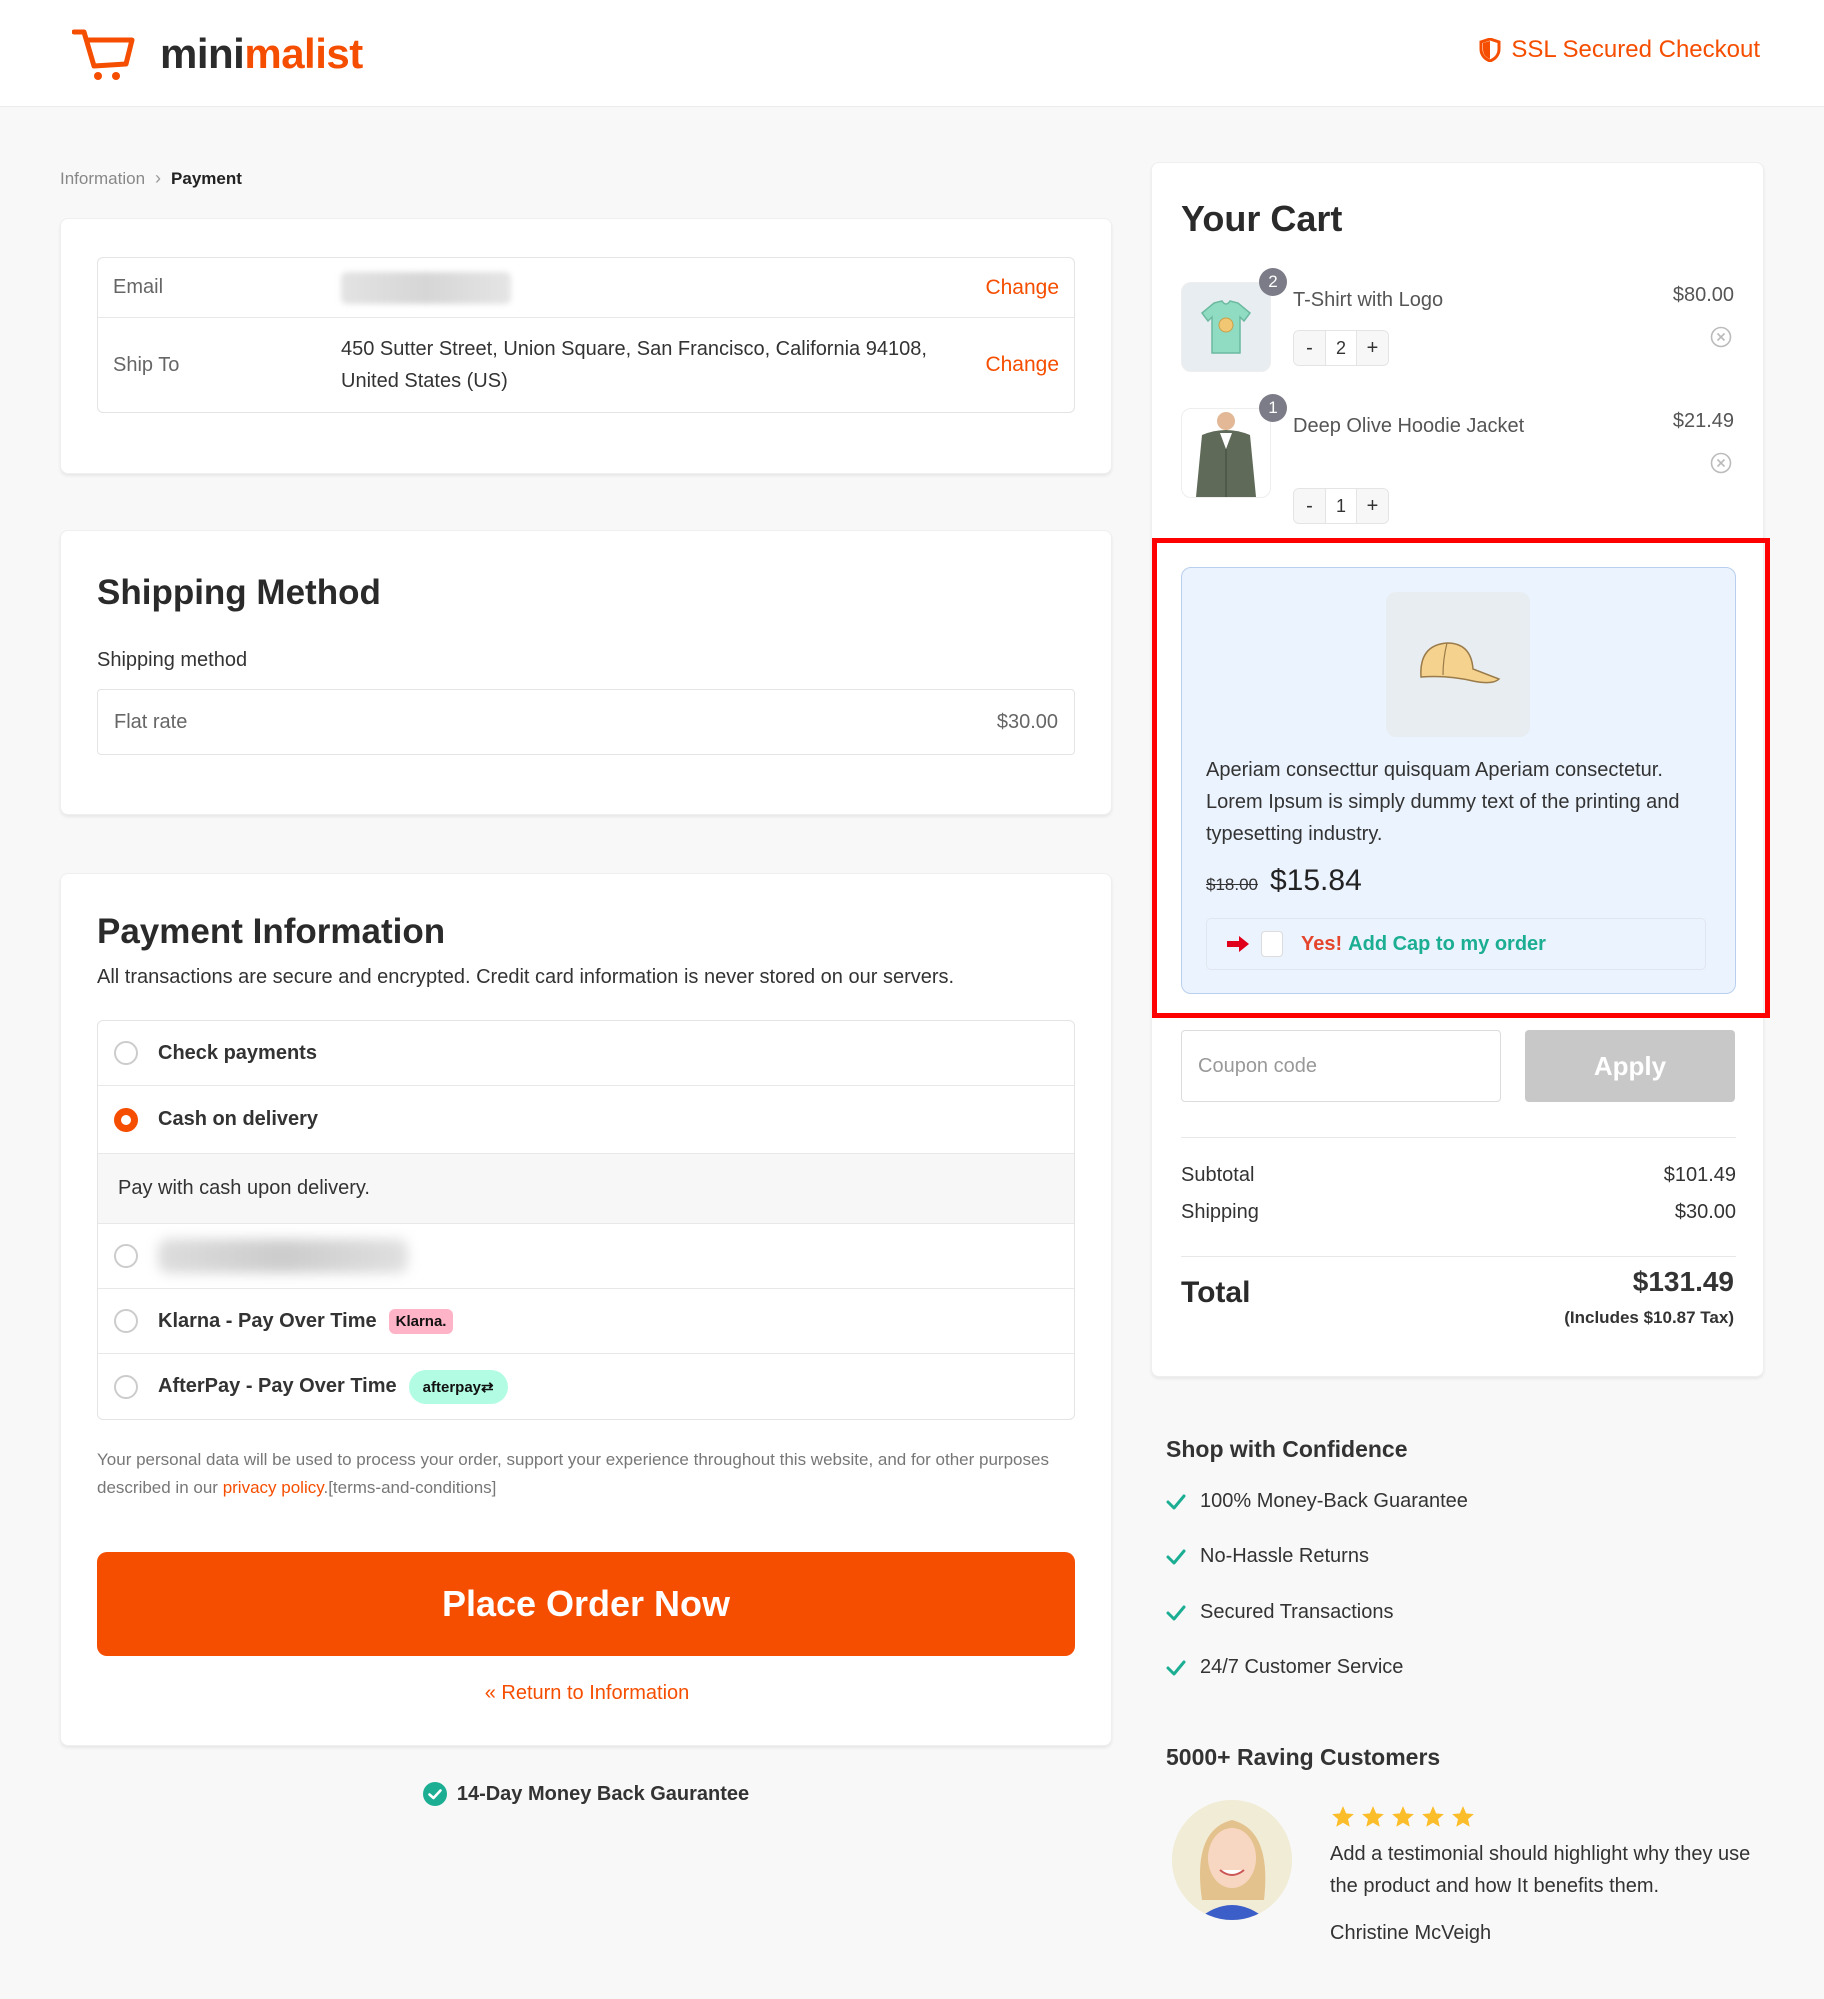 The image size is (1824, 1999). I want to click on guarantee-text: 14-Day Money Back Gaurantee, so click(603, 1793).